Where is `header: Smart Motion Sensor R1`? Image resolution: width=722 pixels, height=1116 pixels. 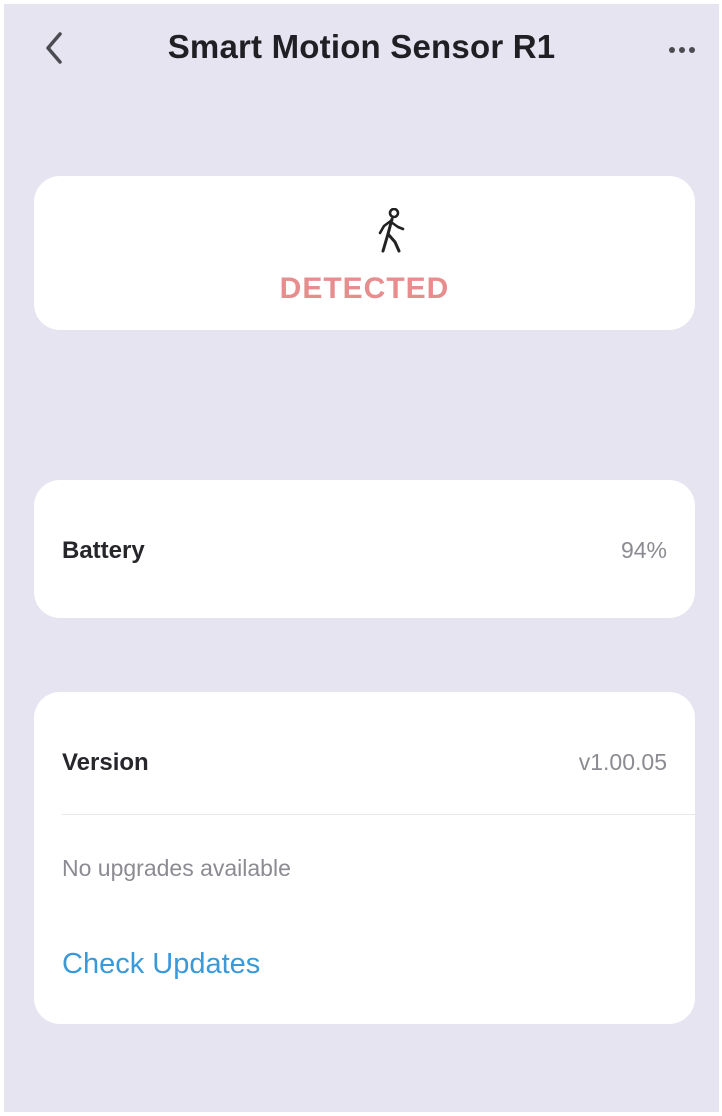
header: Smart Motion Sensor R1 is located at coordinates (361, 49).